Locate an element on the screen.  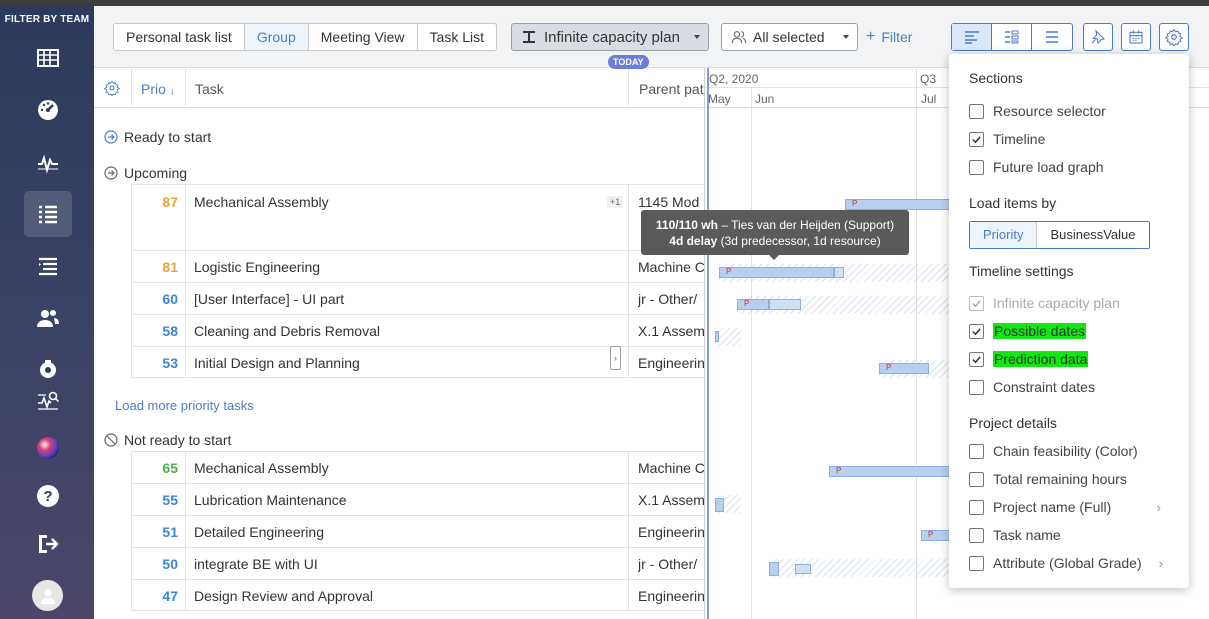
users-icon is located at coordinates (48, 318).